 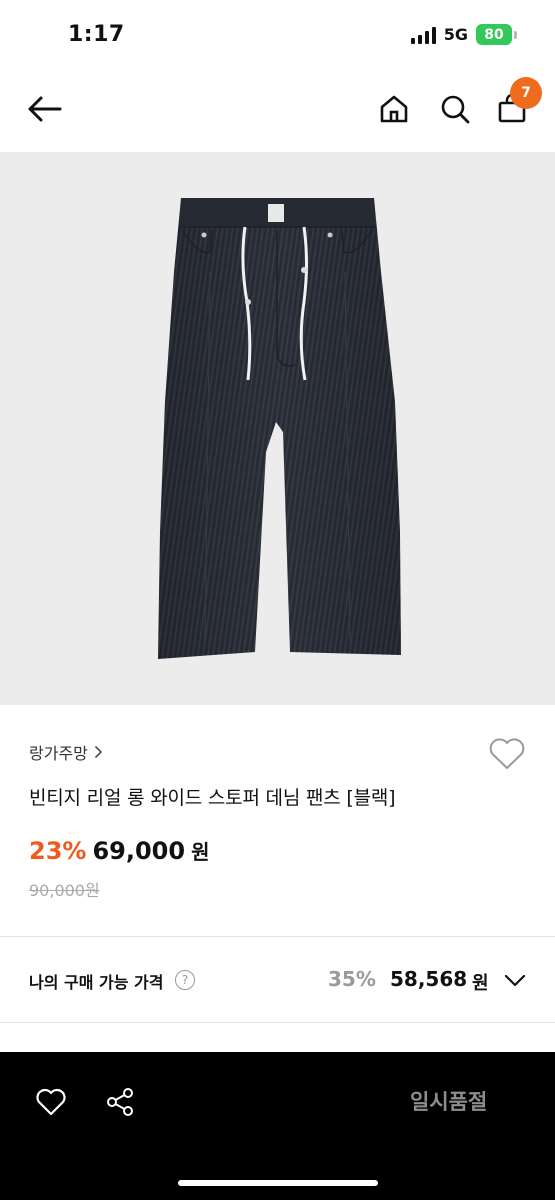 I want to click on search-icon, so click(x=455, y=109).